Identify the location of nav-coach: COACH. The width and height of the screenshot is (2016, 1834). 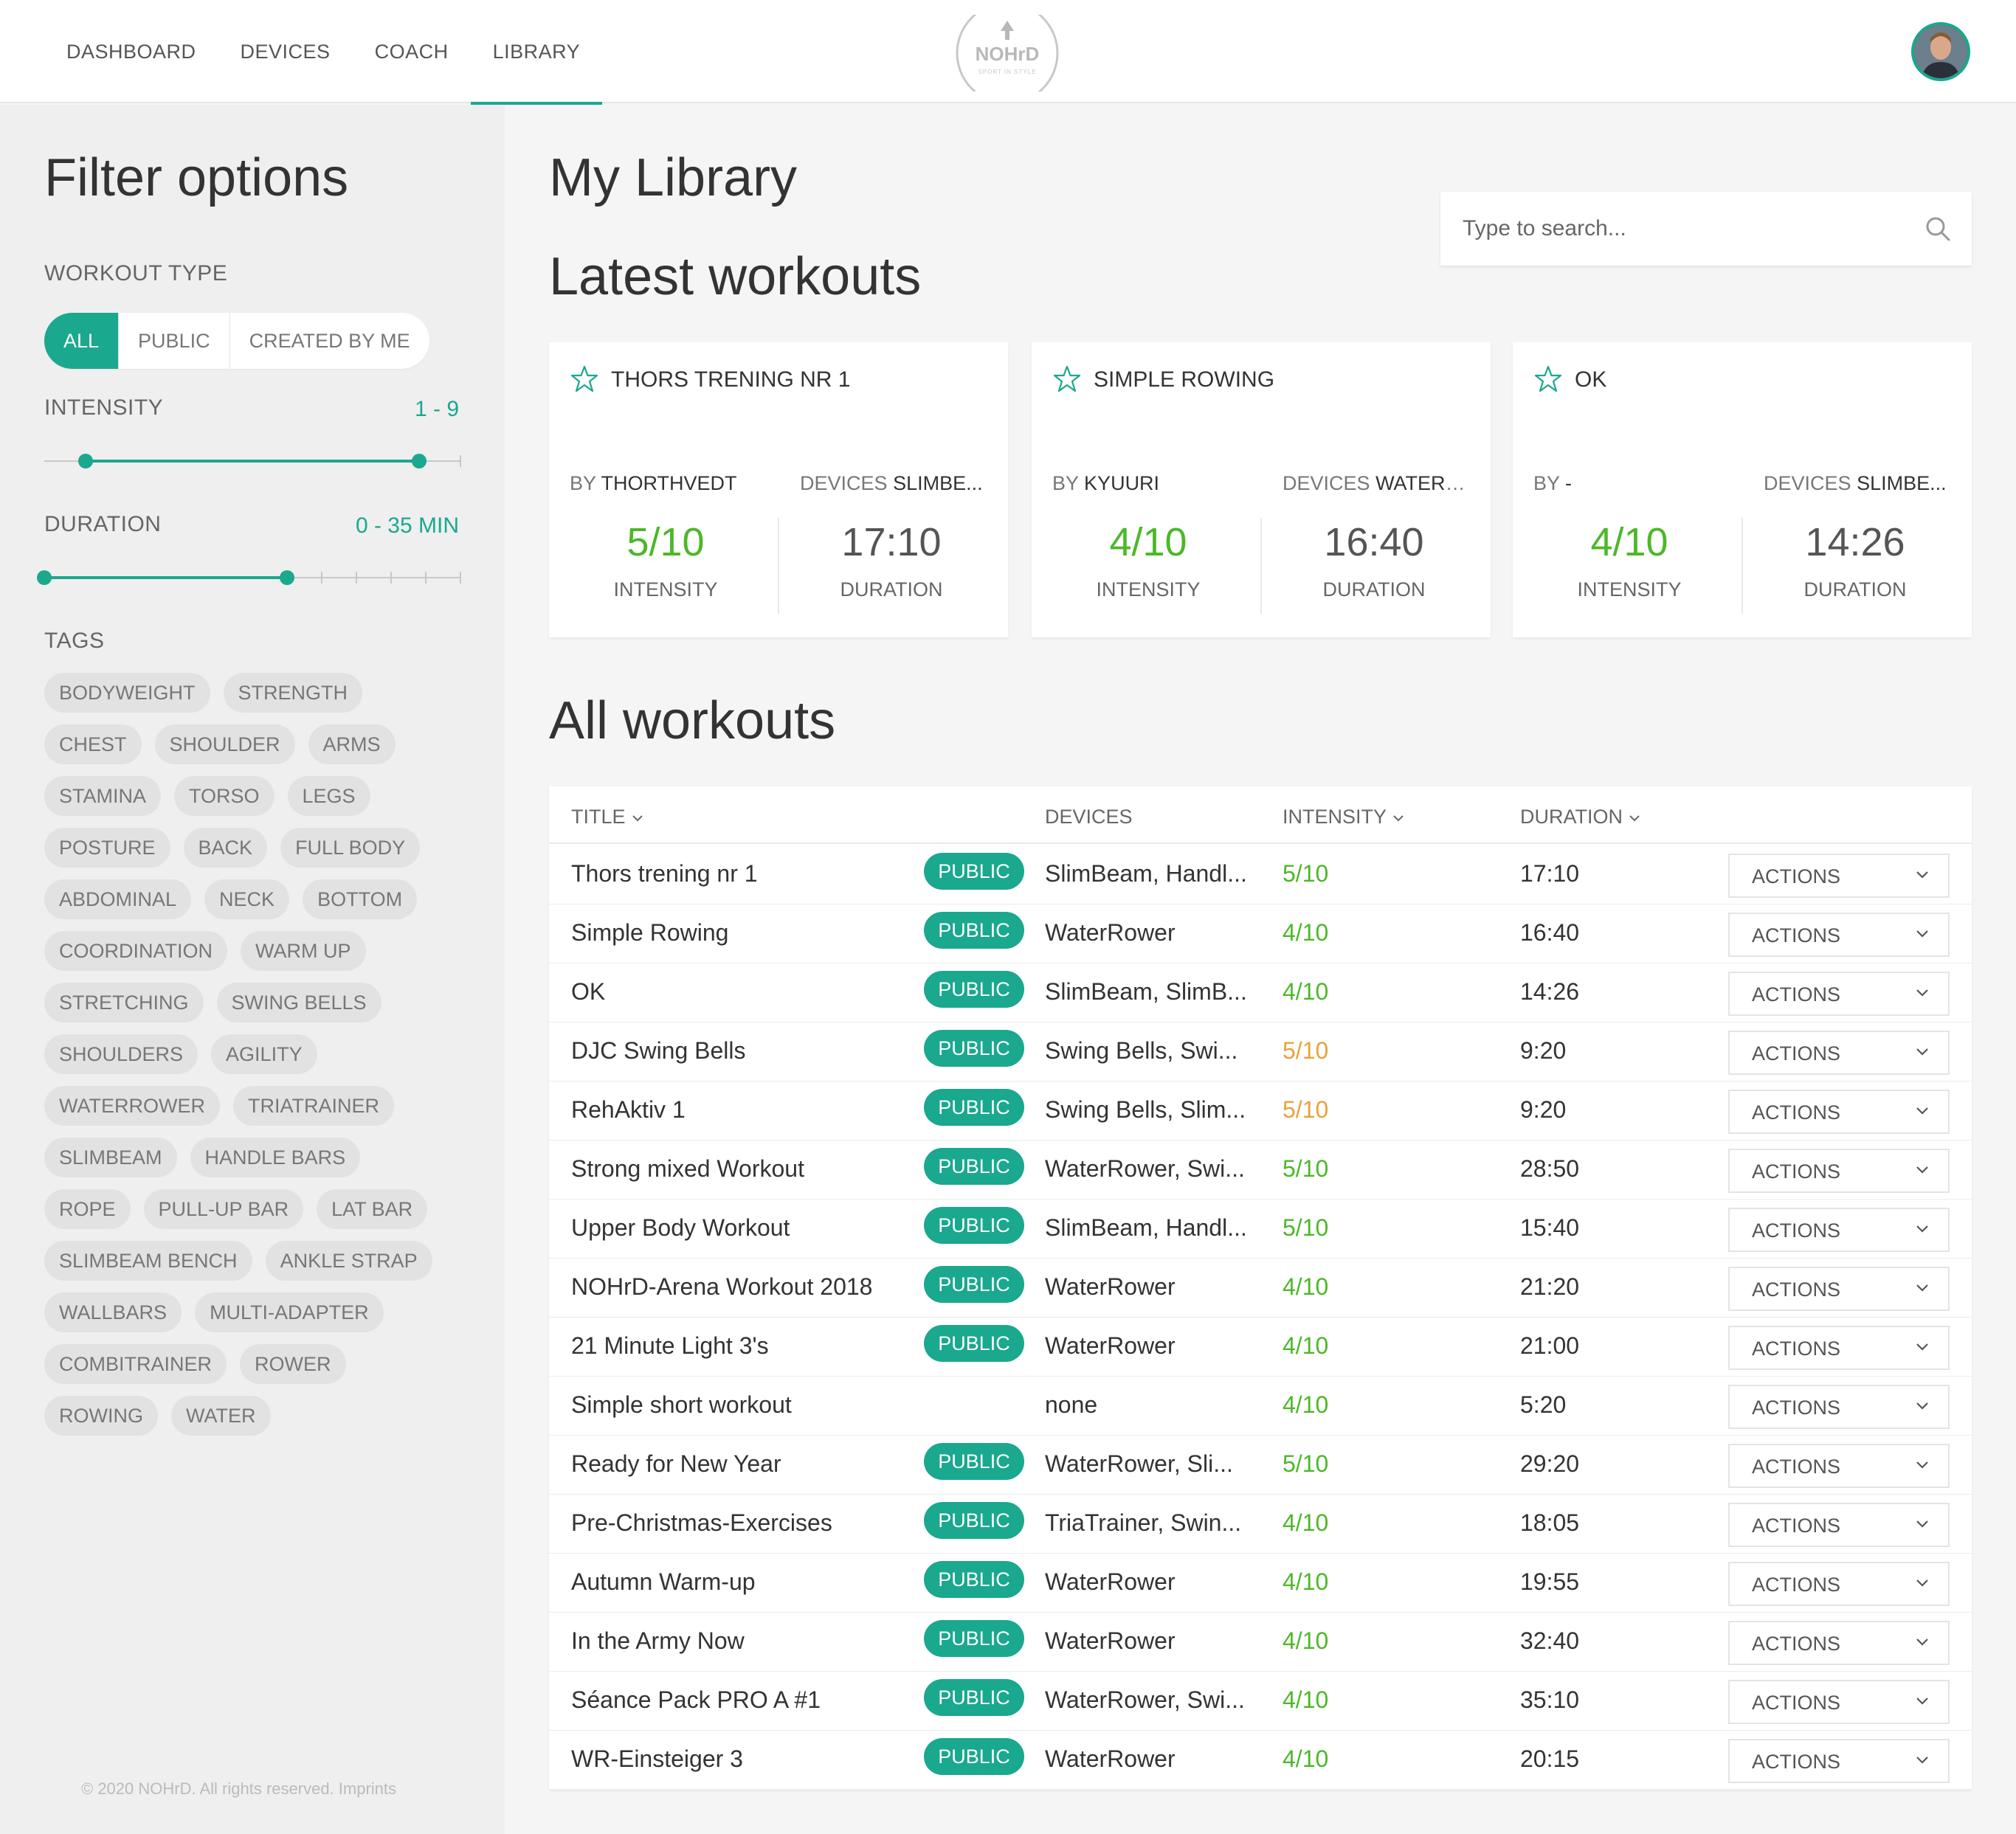
(412, 52).